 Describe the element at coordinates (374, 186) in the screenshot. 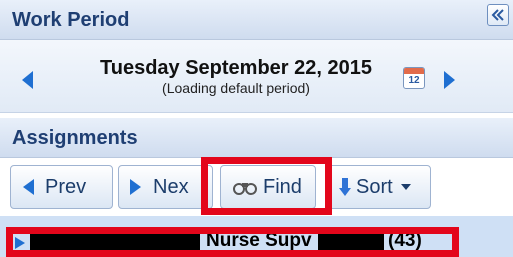

I see `sort-label: Sort` at that location.